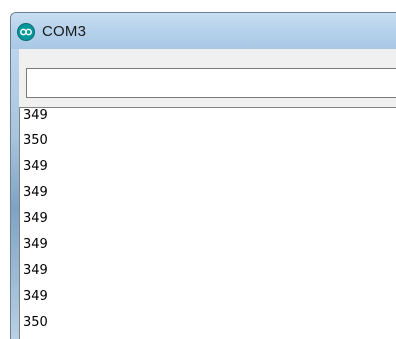 This screenshot has width=396, height=339. Describe the element at coordinates (203, 31) in the screenshot. I see `title-bar: COM3` at that location.